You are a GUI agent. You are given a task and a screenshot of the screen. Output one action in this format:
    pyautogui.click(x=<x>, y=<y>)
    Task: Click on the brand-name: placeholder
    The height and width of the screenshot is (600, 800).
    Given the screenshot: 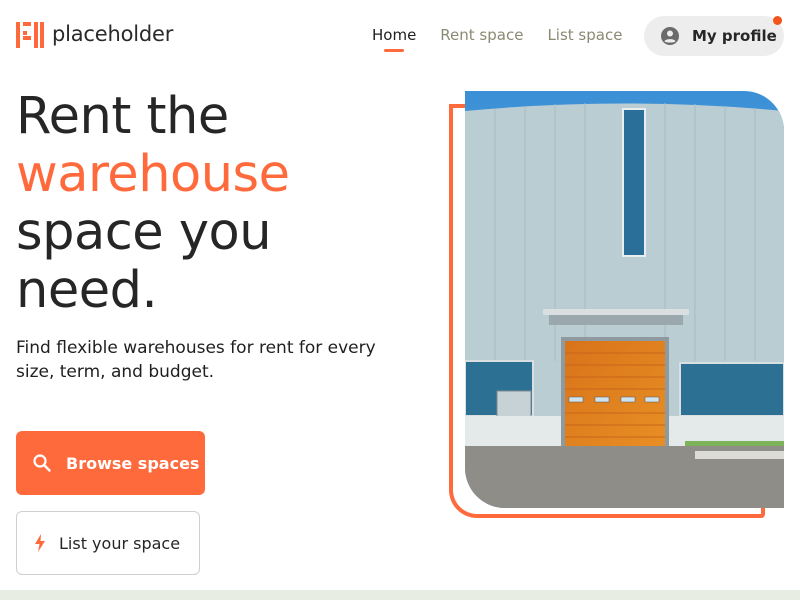 What is the action you would take?
    pyautogui.click(x=113, y=34)
    